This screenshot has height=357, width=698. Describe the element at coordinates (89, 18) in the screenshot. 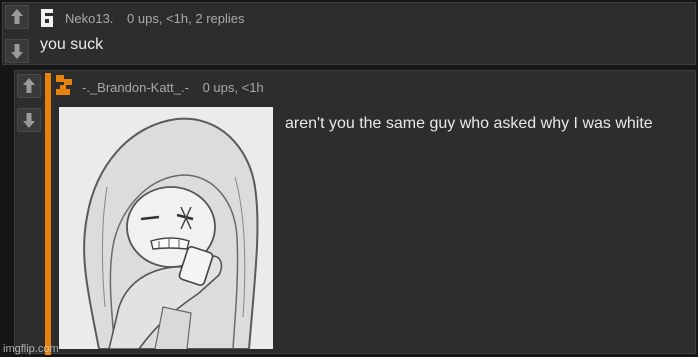

I see `username-link: Neko13.` at that location.